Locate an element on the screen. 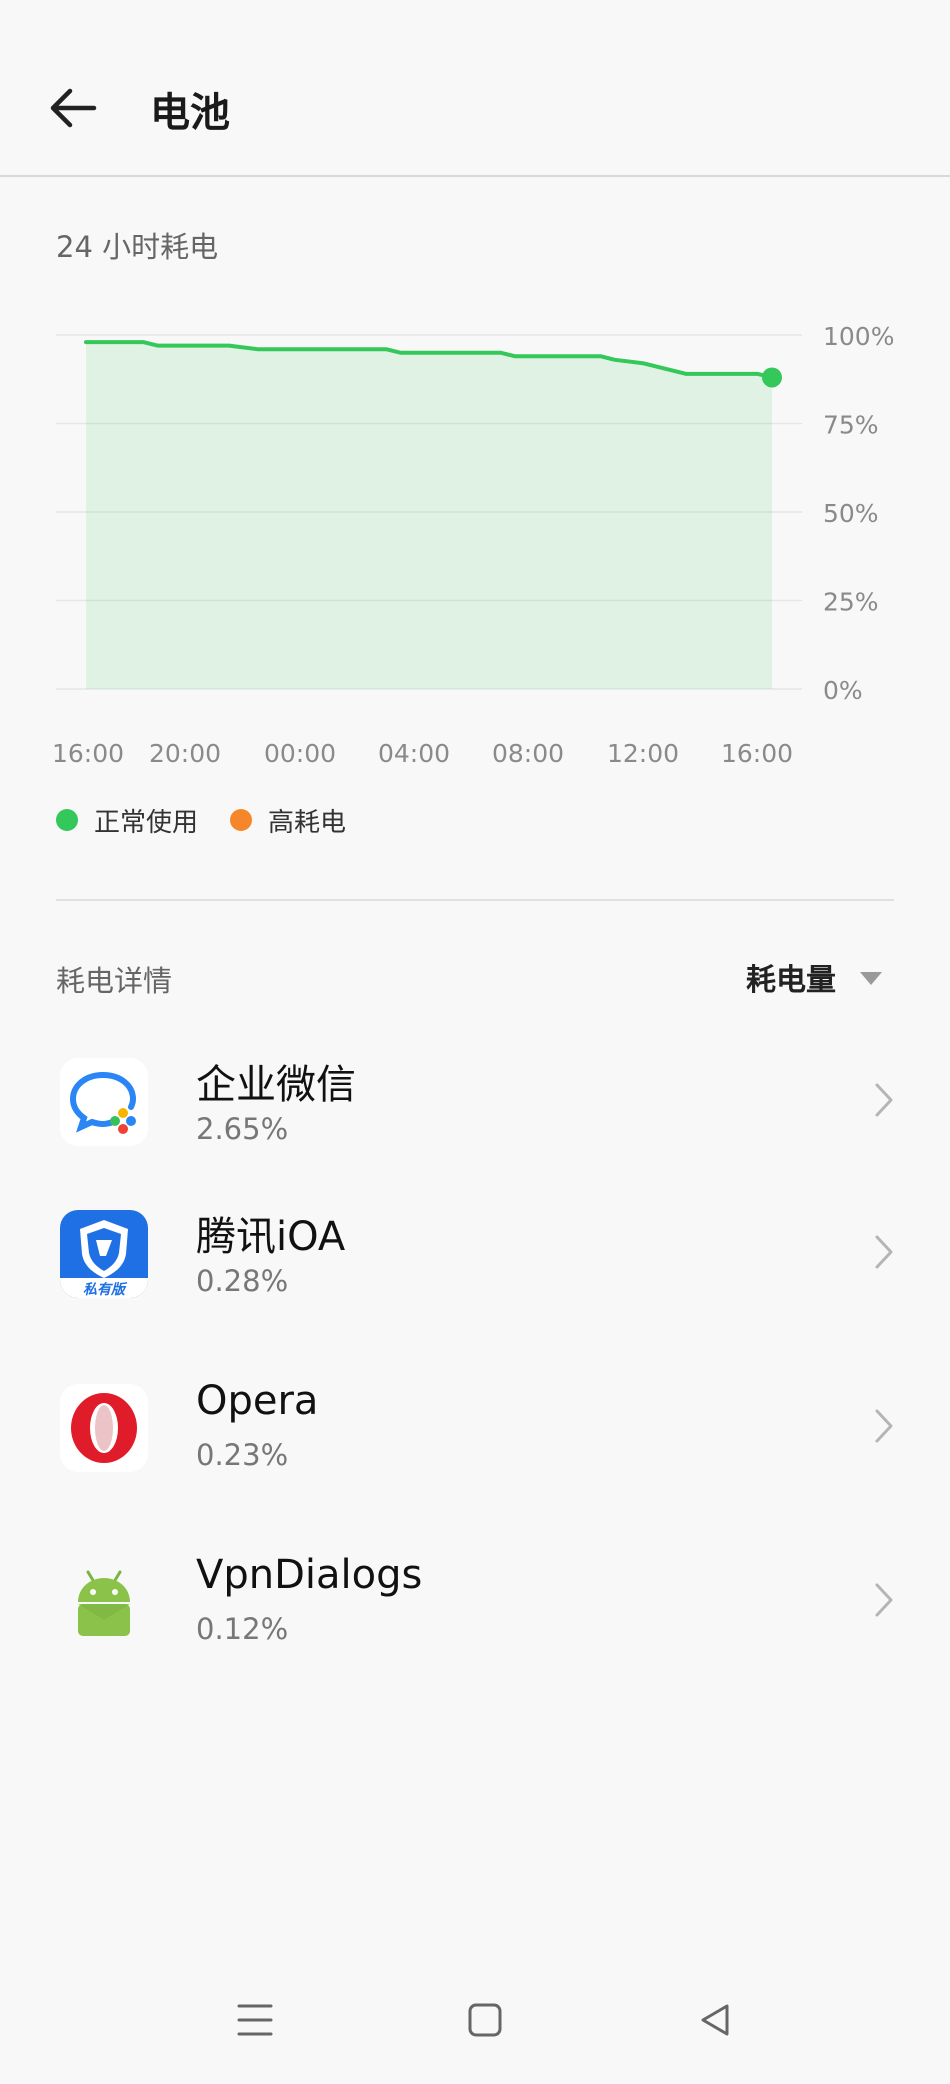  section-divider is located at coordinates (475, 900).